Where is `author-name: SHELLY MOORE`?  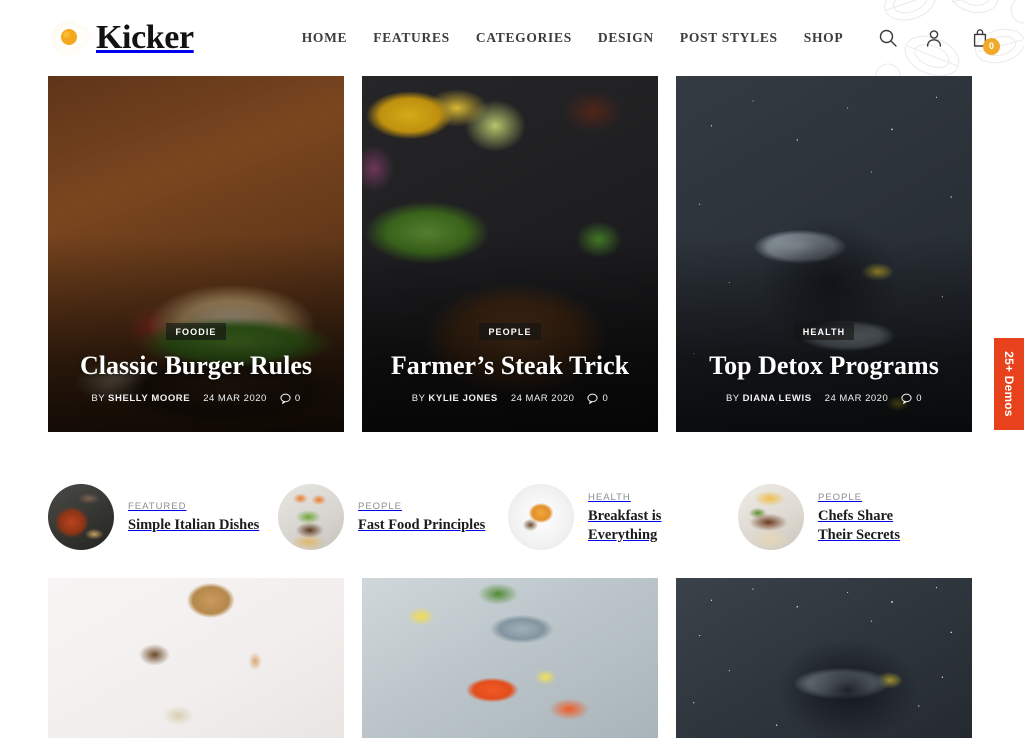 author-name: SHELLY MOORE is located at coordinates (149, 398).